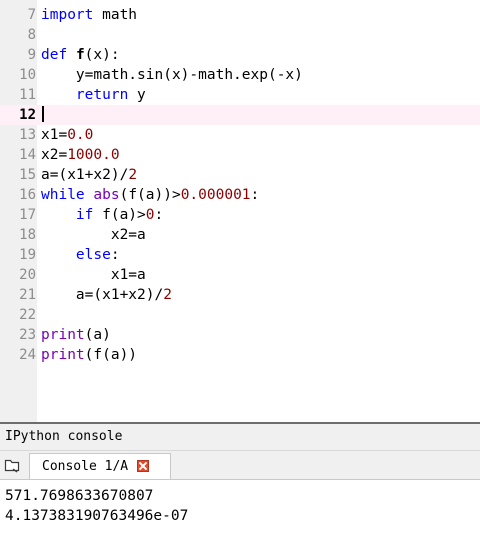  Describe the element at coordinates (27, 355) in the screenshot. I see `line-number: 24` at that location.